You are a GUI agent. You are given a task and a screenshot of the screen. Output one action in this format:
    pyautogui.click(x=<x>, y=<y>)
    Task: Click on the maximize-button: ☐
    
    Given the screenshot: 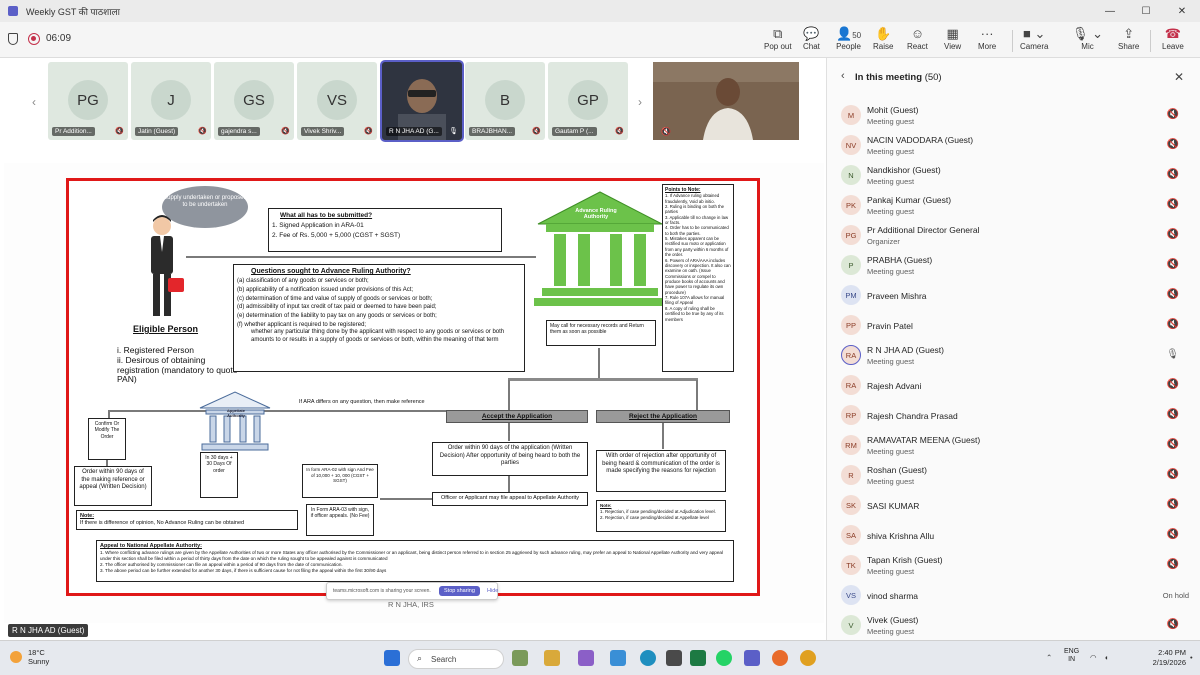 What is the action you would take?
    pyautogui.click(x=1146, y=11)
    